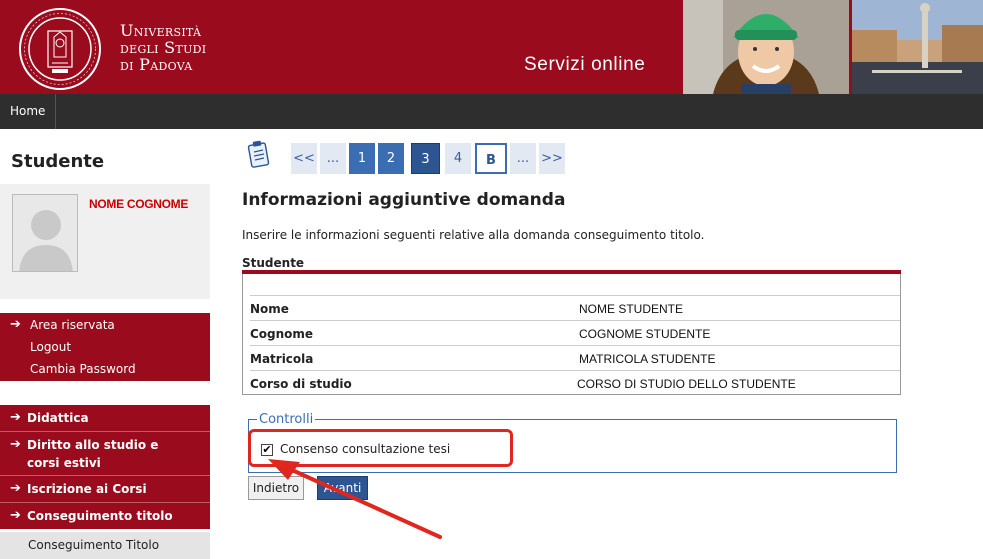 This screenshot has width=983, height=559. What do you see at coordinates (380, 448) in the screenshot?
I see `annotation-highlight-box` at bounding box center [380, 448].